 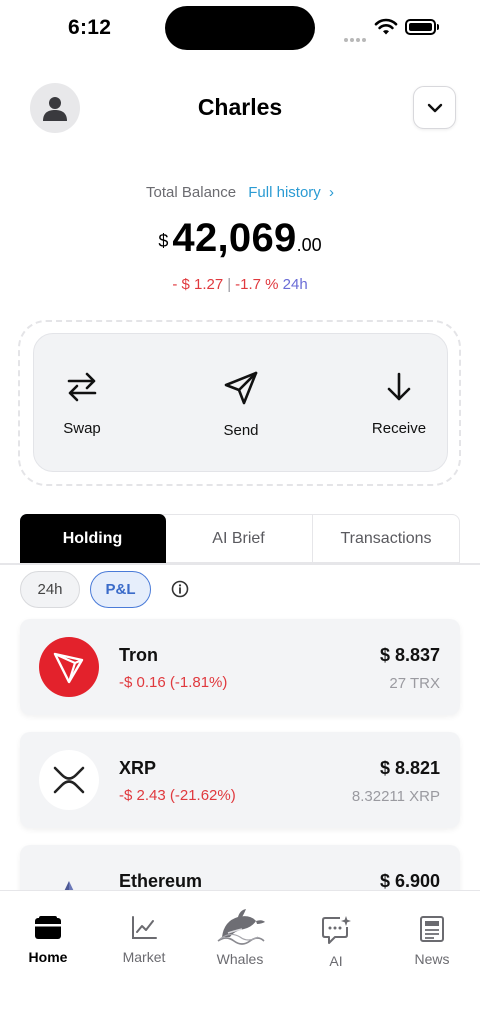 What do you see at coordinates (399, 403) in the screenshot?
I see `receive-button: Receive` at bounding box center [399, 403].